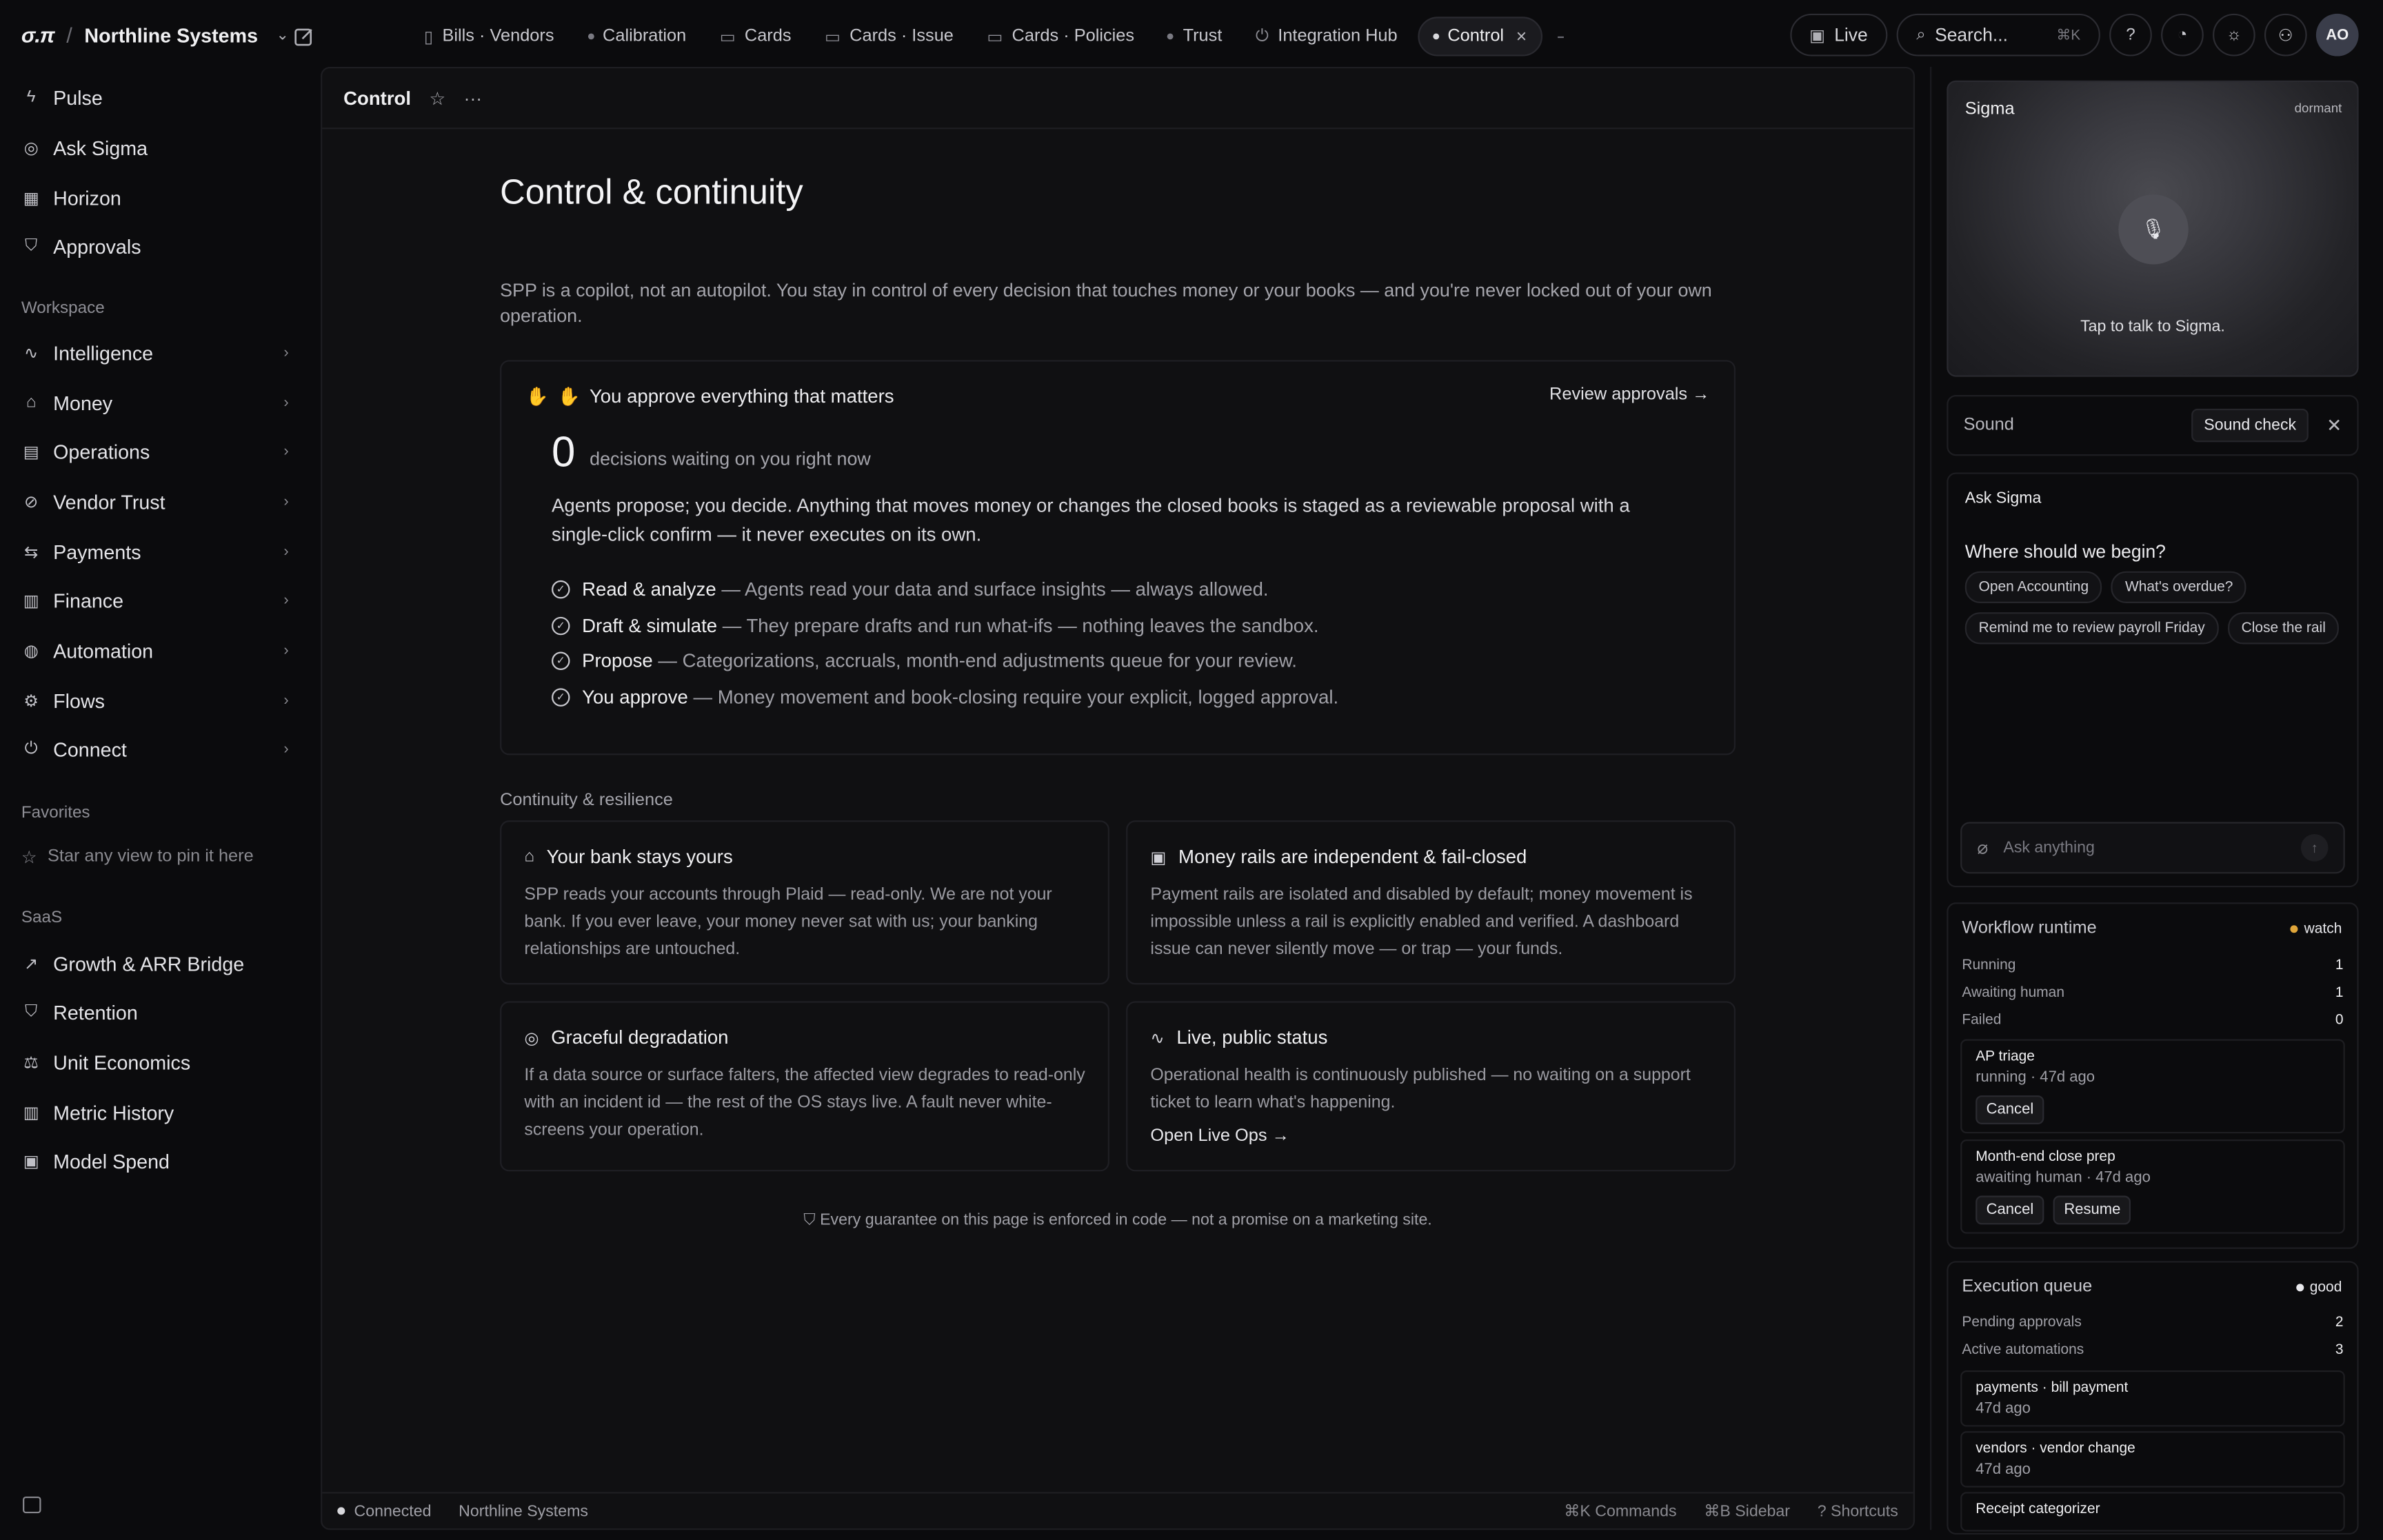  What do you see at coordinates (1858, 1511) in the screenshot?
I see `shortcut-help: ? Shortcuts` at bounding box center [1858, 1511].